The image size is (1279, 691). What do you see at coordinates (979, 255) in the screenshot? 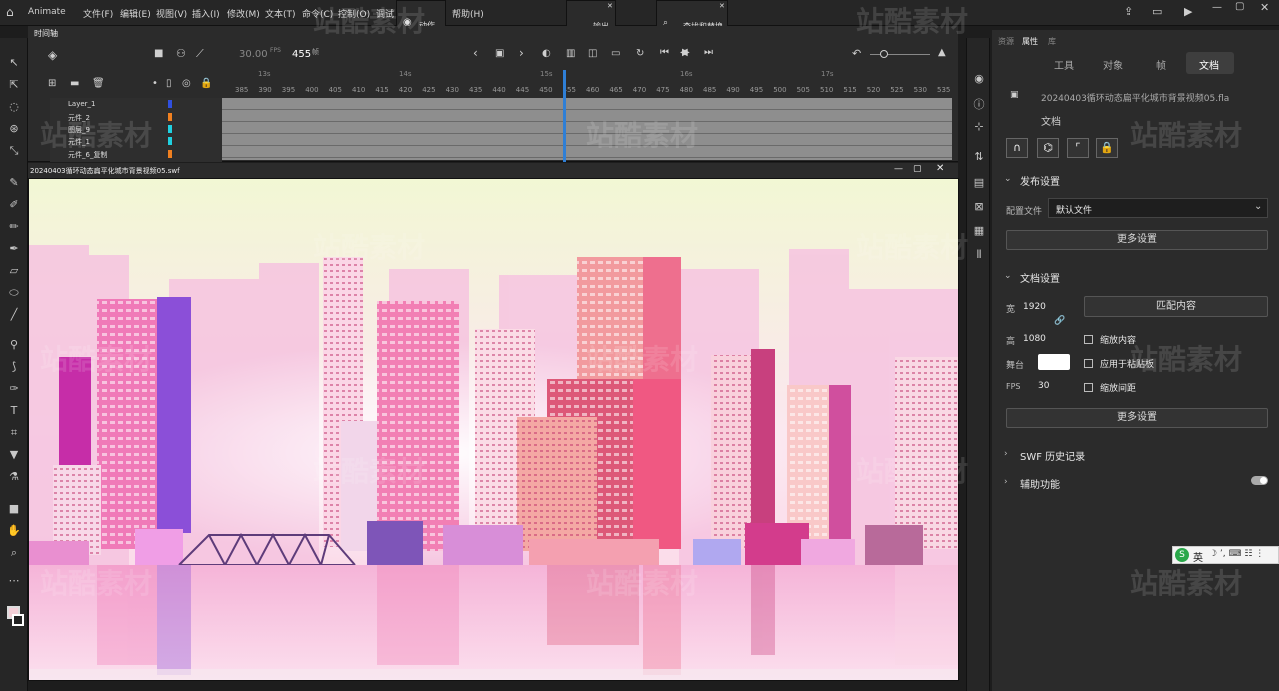
I see `align-icon: ⫴` at bounding box center [979, 255].